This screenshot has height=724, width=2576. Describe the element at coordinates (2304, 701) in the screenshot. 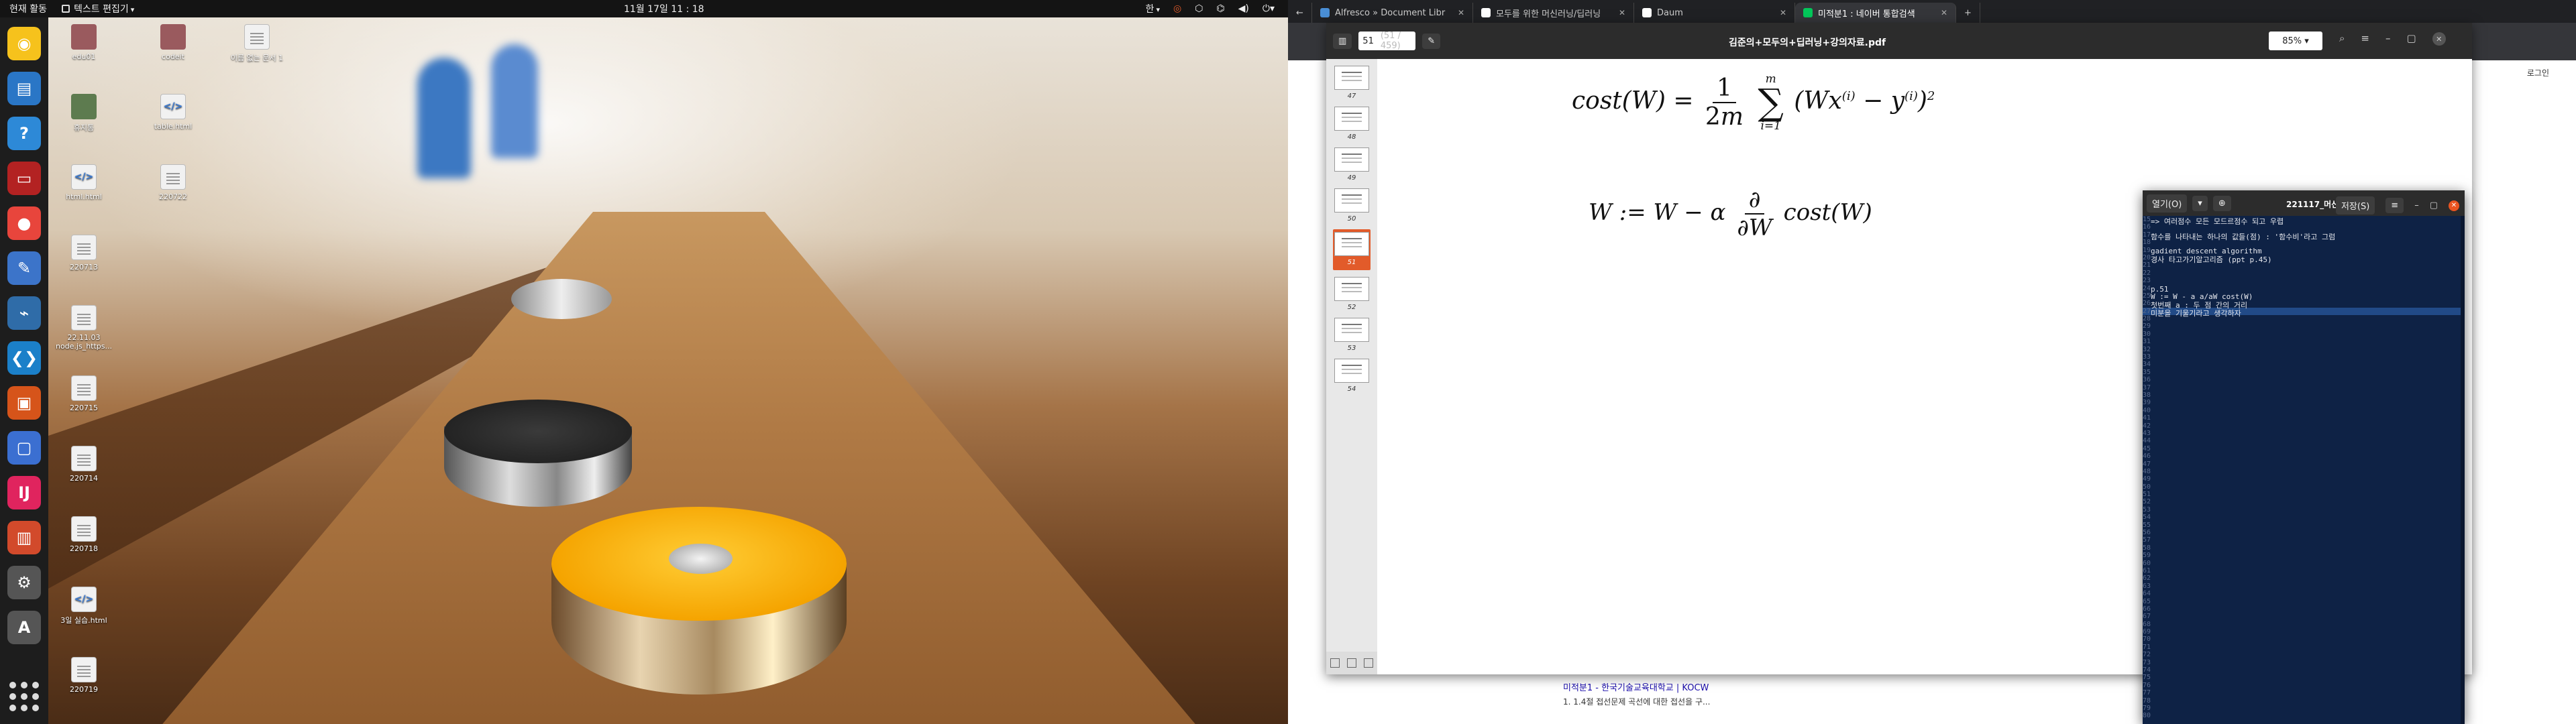

I see `editor-line: 78` at that location.